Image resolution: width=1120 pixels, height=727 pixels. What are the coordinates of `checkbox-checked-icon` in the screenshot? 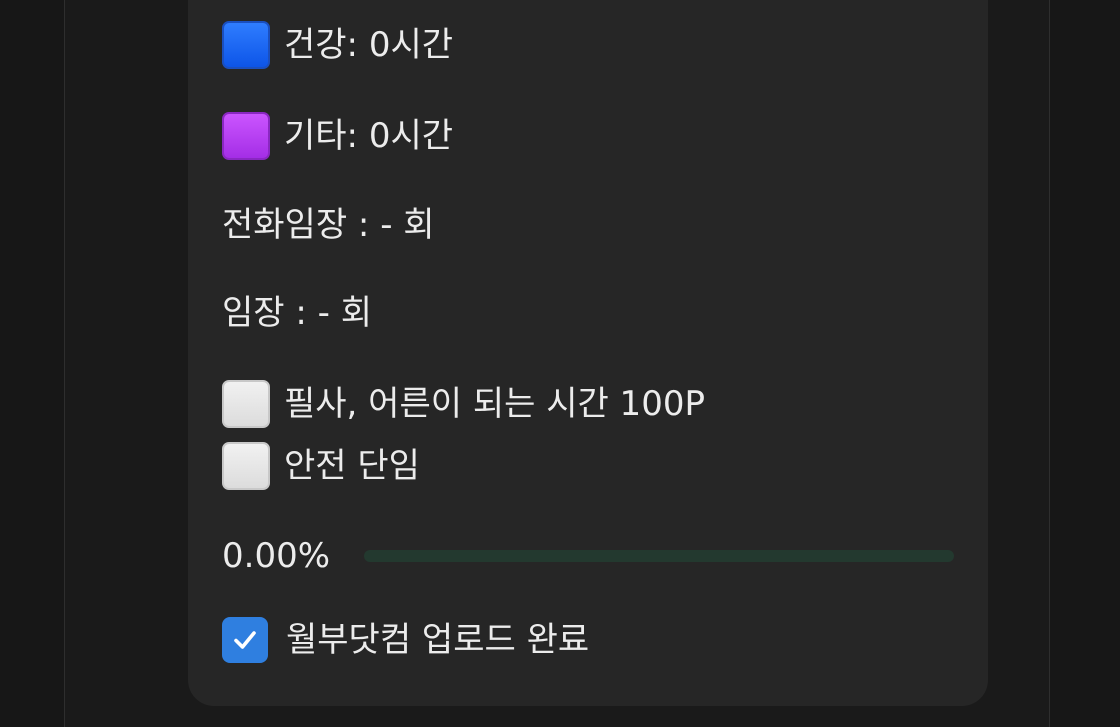 It's located at (245, 640).